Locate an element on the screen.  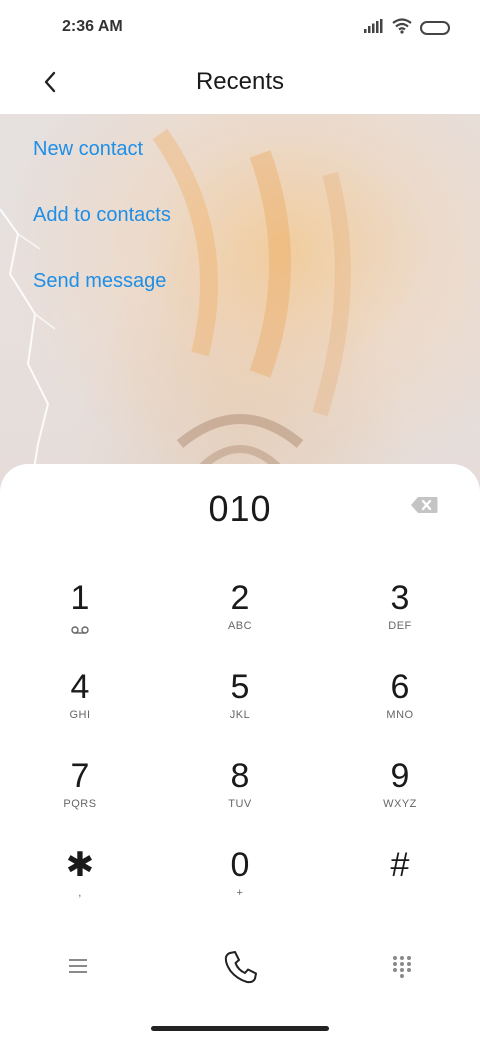
key-letters: MNO is located at coordinates (400, 715).